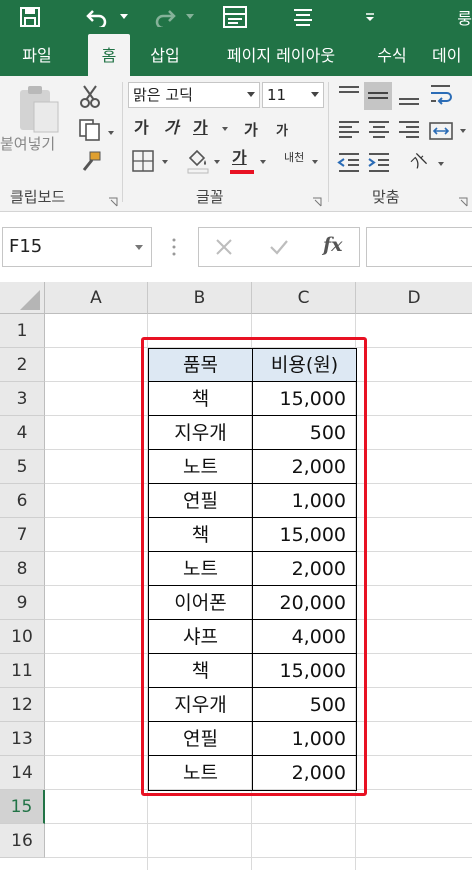  Describe the element at coordinates (304, 298) in the screenshot. I see `column-header-c: C` at that location.